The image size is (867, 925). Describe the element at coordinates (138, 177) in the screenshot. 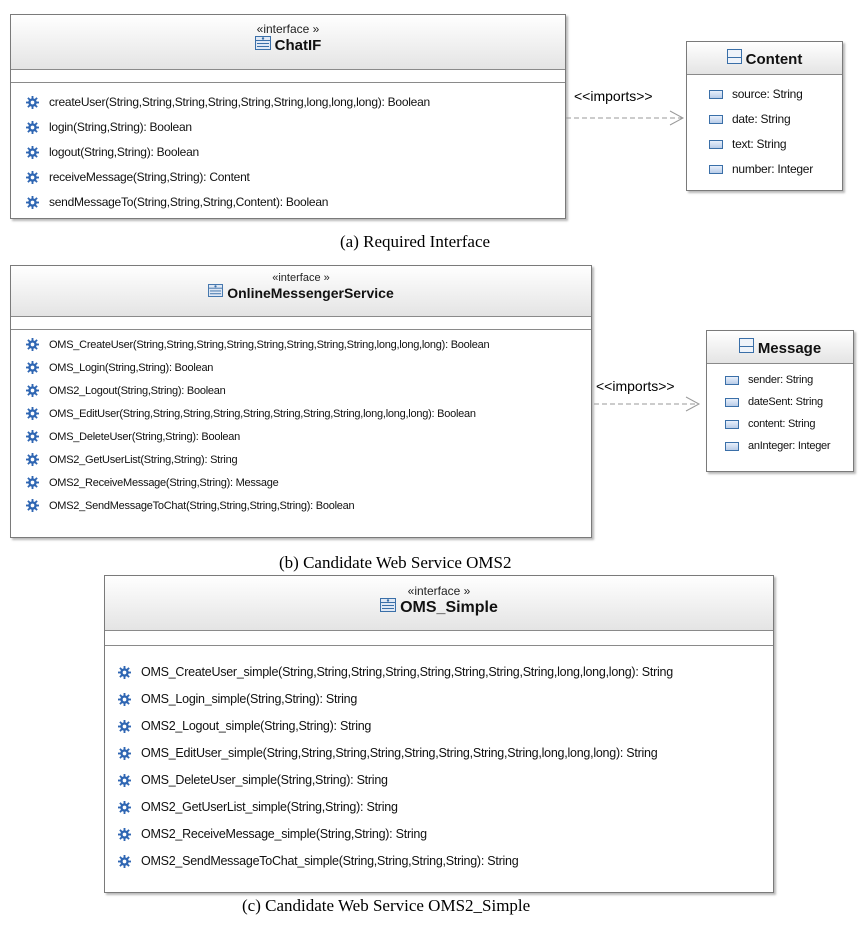

I see `operation-row: receiveMessage(String,String): Content` at that location.